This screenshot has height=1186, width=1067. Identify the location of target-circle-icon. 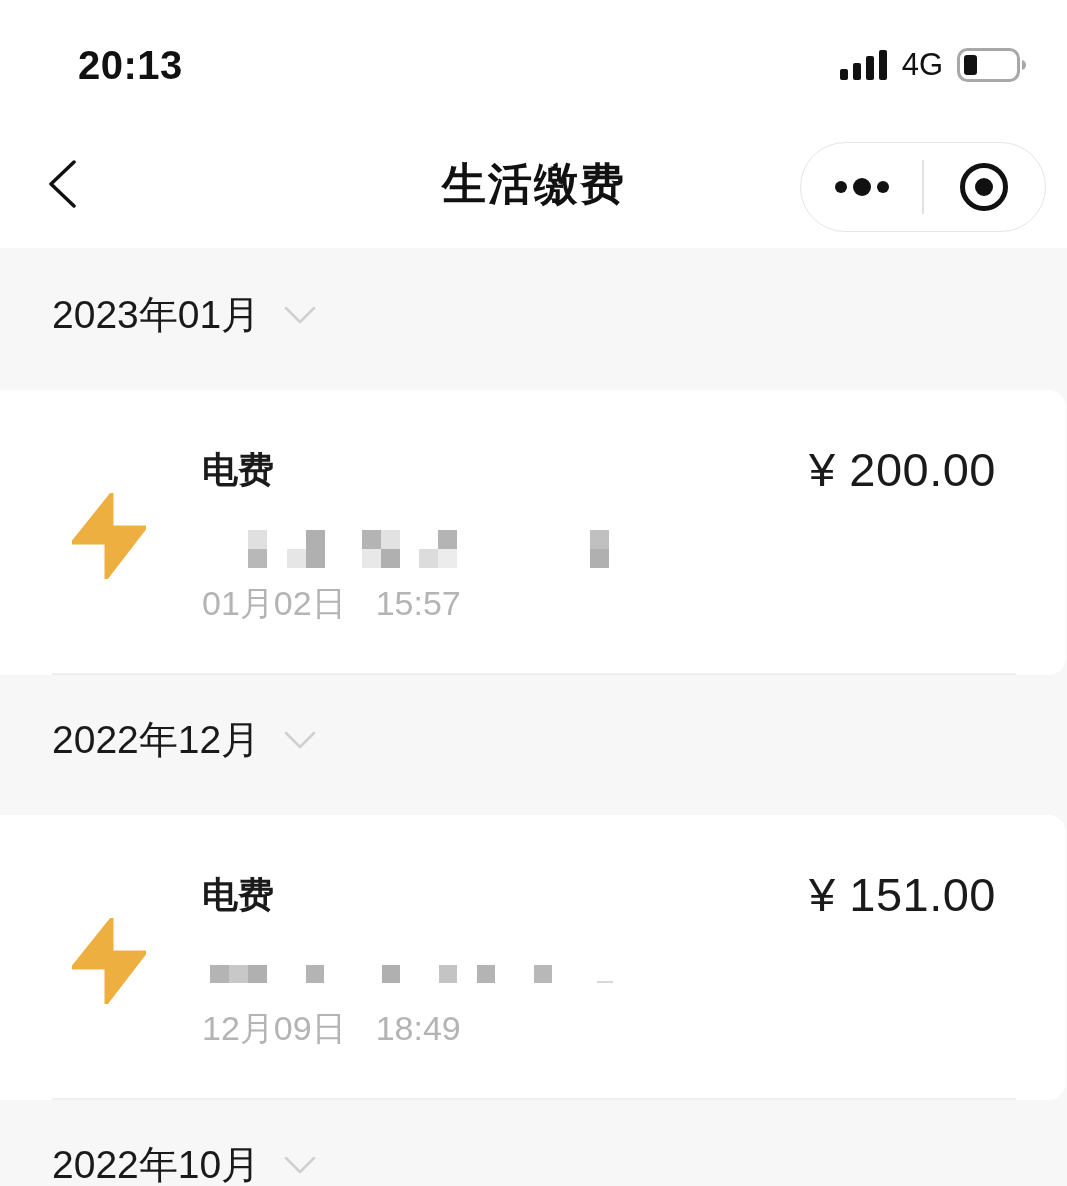
(984, 187).